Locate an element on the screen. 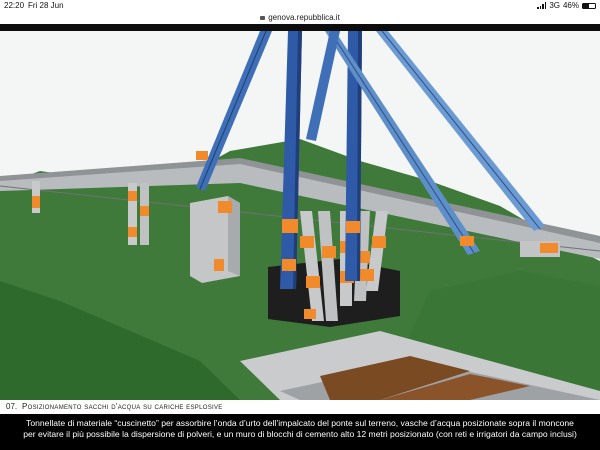 The height and width of the screenshot is (450, 600). status-bar: 22:20 Fri 28 Jun 3G 46% is located at coordinates (300, 6).